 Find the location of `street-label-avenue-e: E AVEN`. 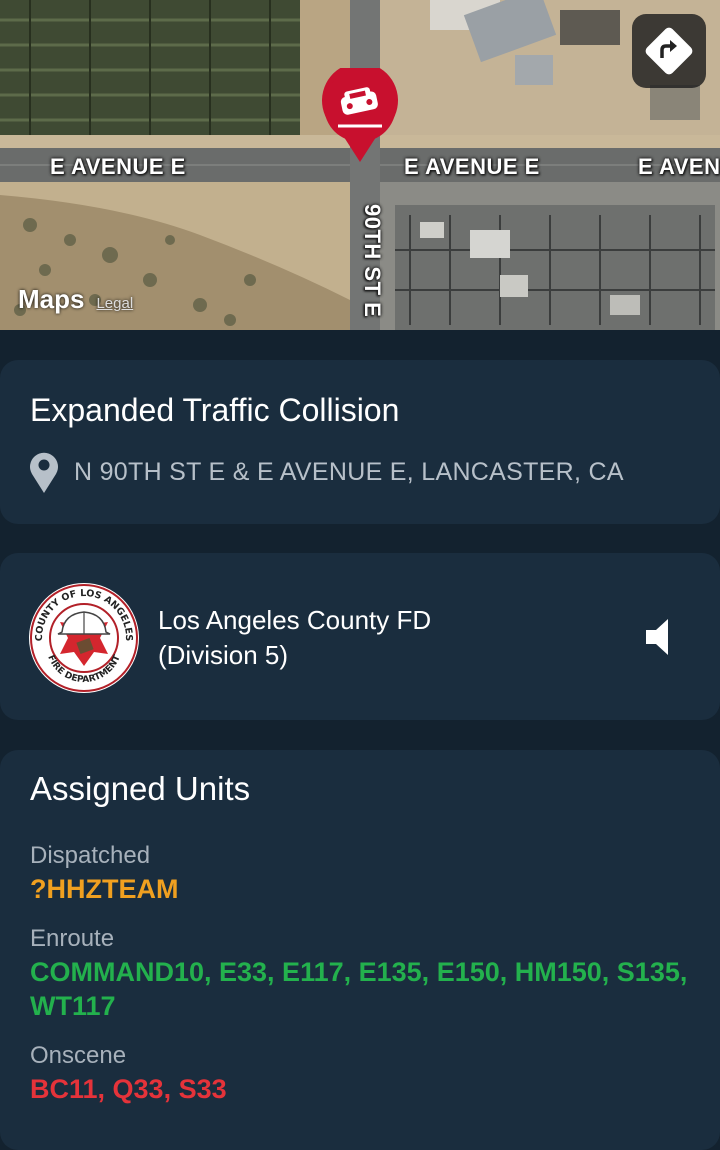

street-label-avenue-e: E AVEN is located at coordinates (679, 166).